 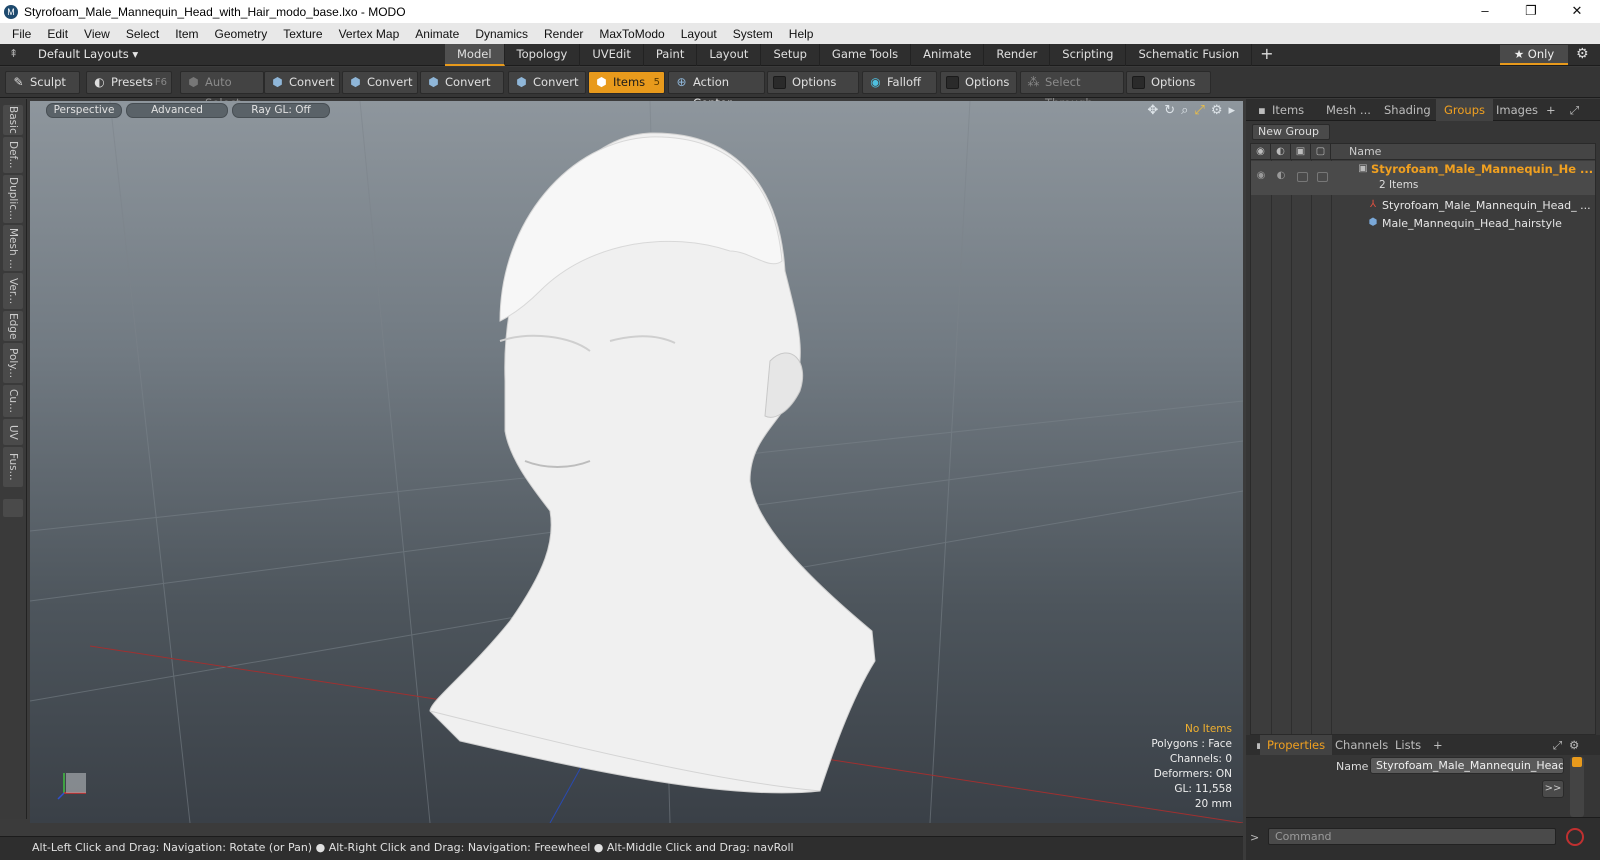 I want to click on presets-button: ◐ Presets F6, so click(x=129, y=82).